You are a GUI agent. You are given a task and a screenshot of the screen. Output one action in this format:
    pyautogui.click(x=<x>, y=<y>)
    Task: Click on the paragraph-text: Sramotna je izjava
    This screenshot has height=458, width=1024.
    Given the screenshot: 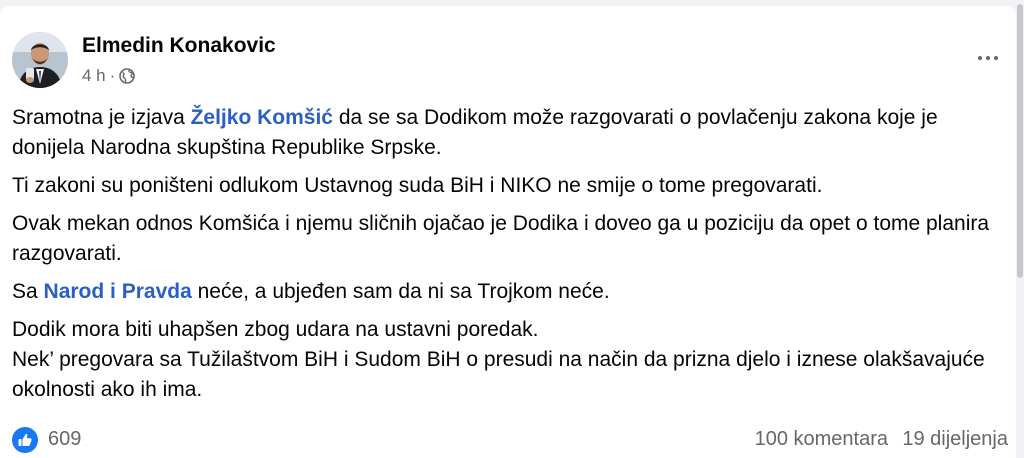 What is the action you would take?
    pyautogui.click(x=101, y=117)
    